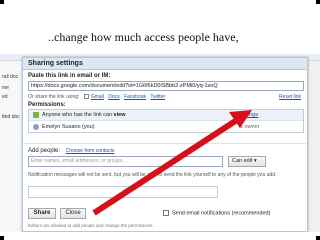 Image resolution: width=320 pixels, height=240 pixels. What do you see at coordinates (11, 117) in the screenshot?
I see `background-list-item: tted doc` at bounding box center [11, 117].